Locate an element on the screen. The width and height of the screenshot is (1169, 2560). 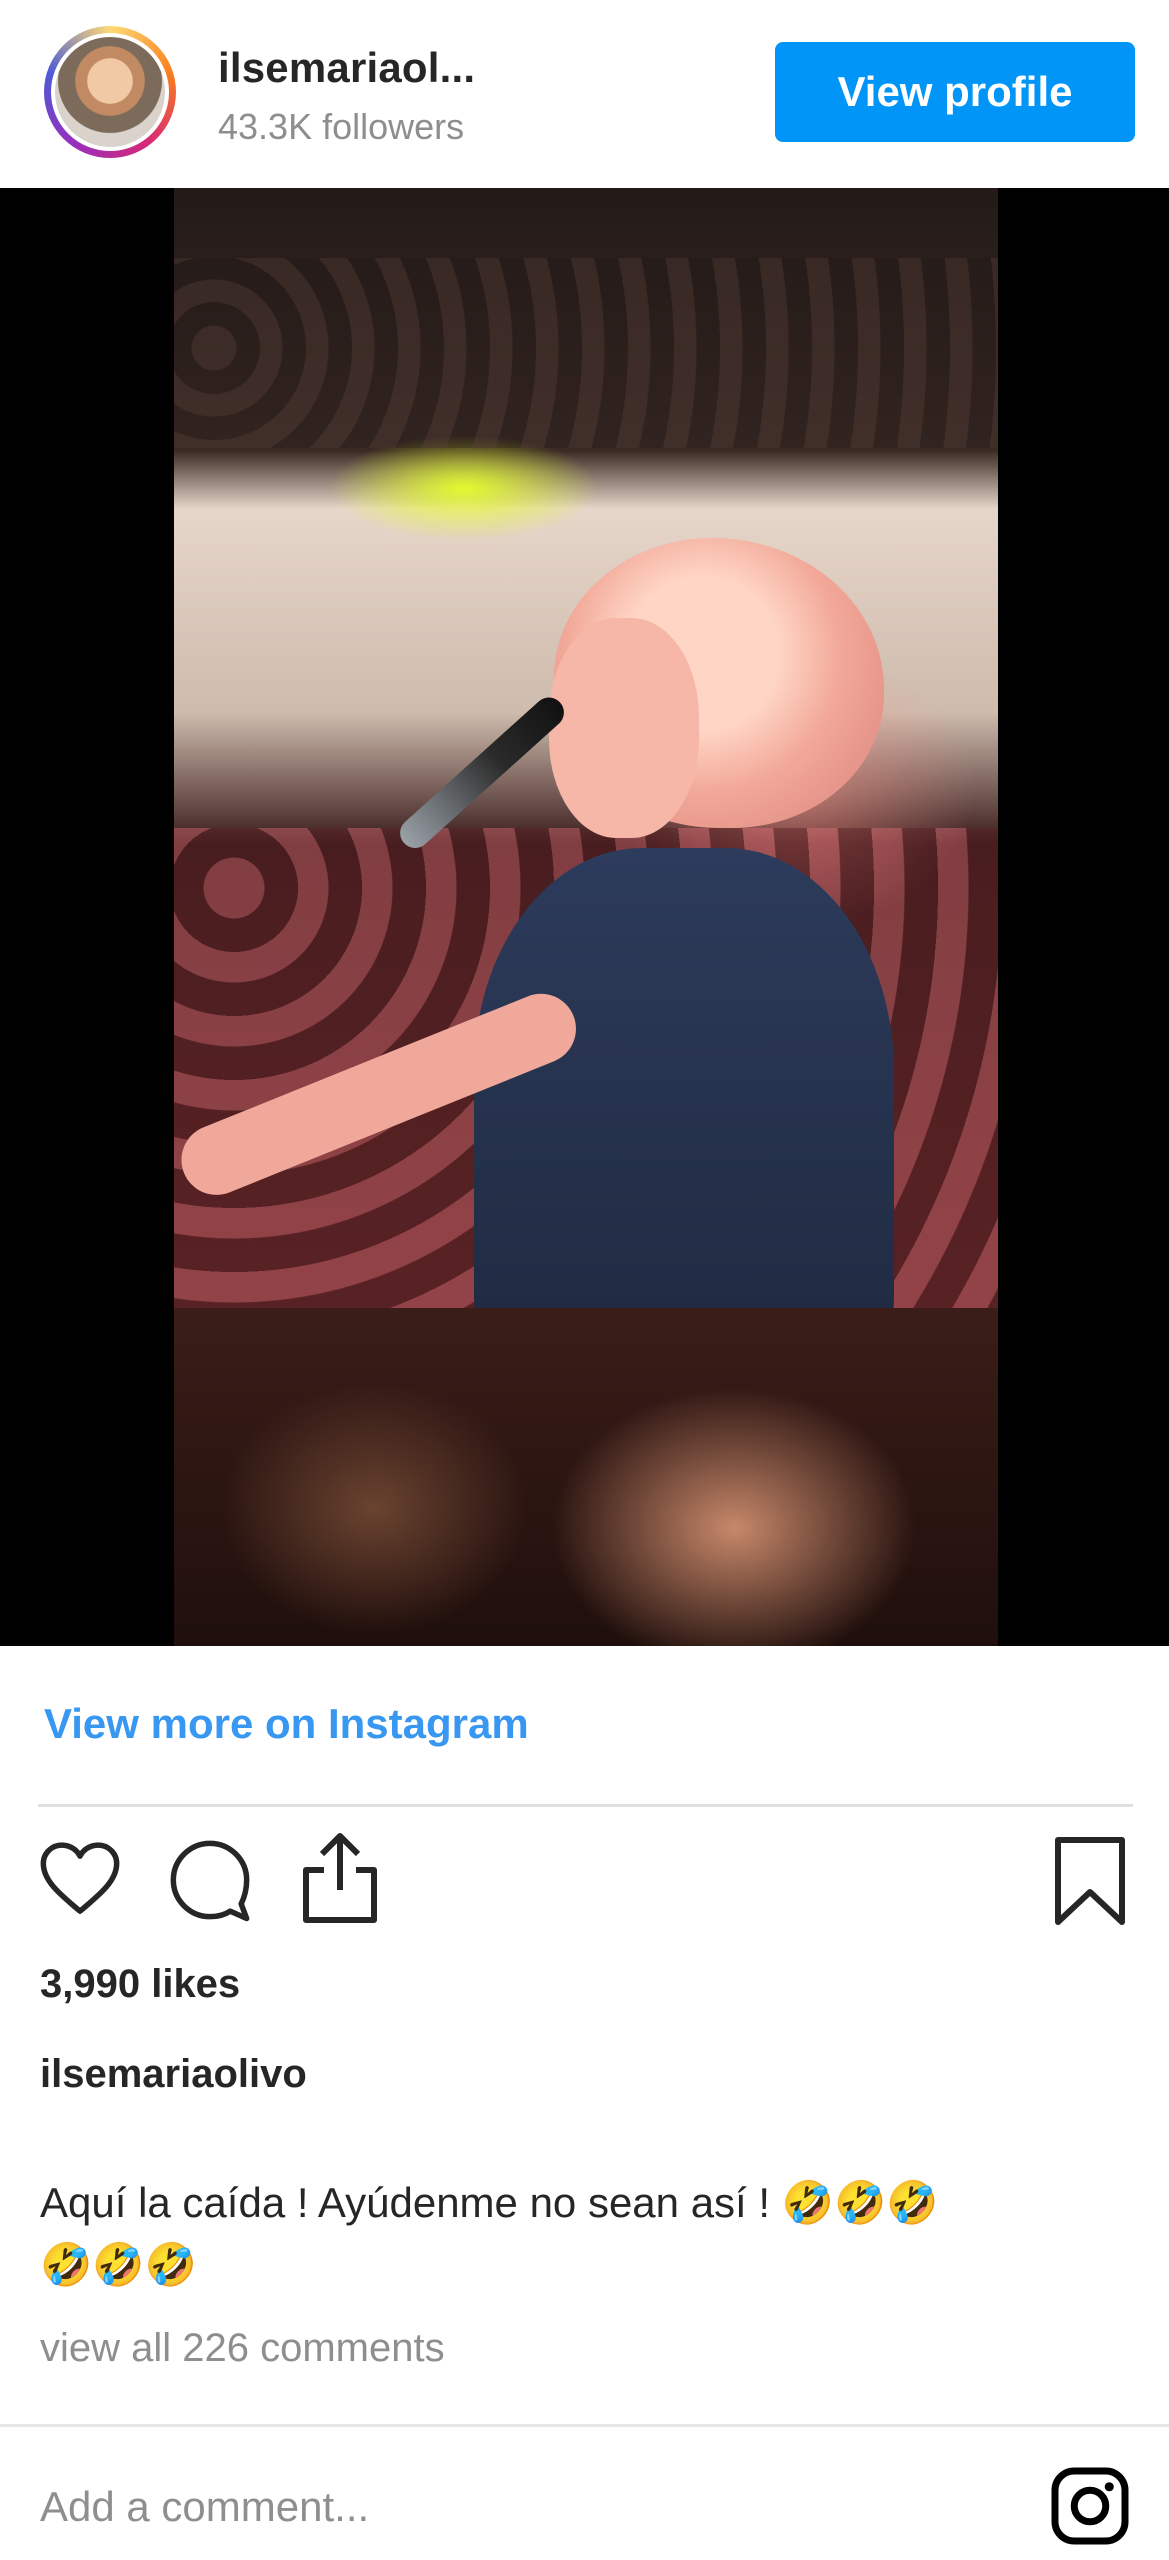
bookmark-icon is located at coordinates (1090, 1881).